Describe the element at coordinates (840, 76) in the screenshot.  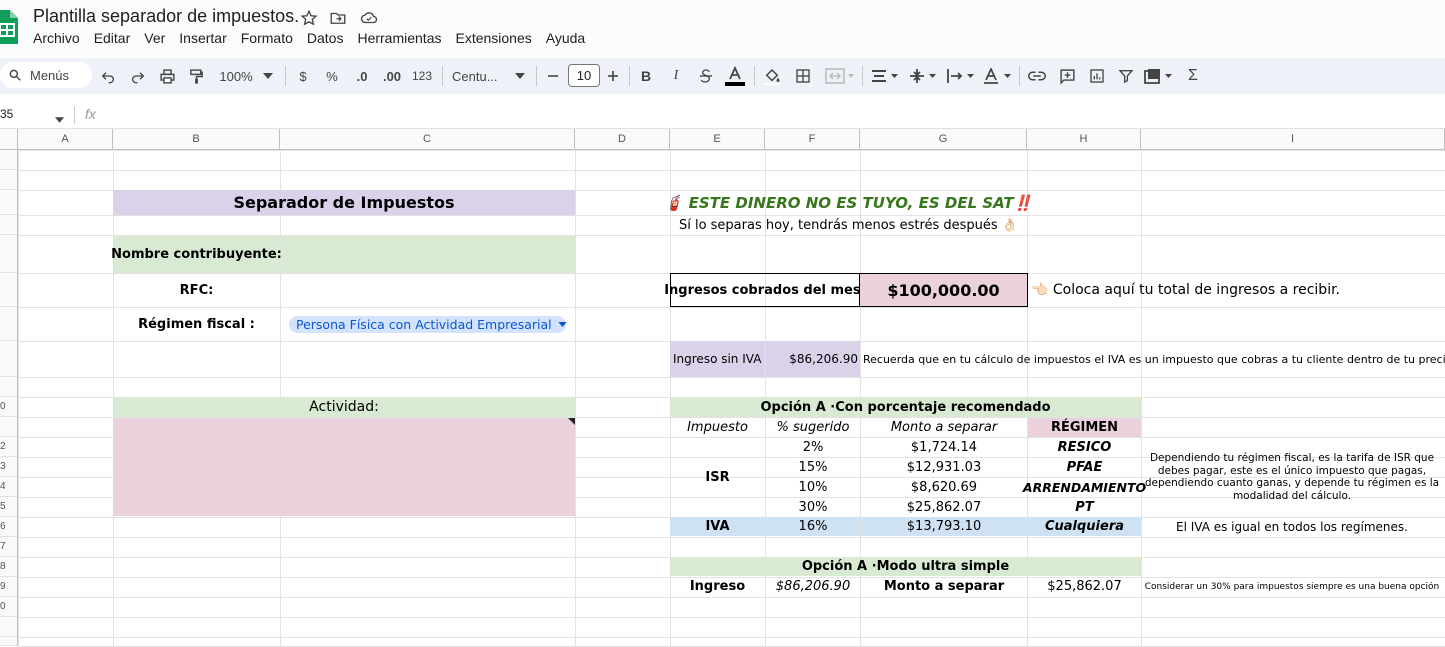
I see `merge-cells-icon` at that location.